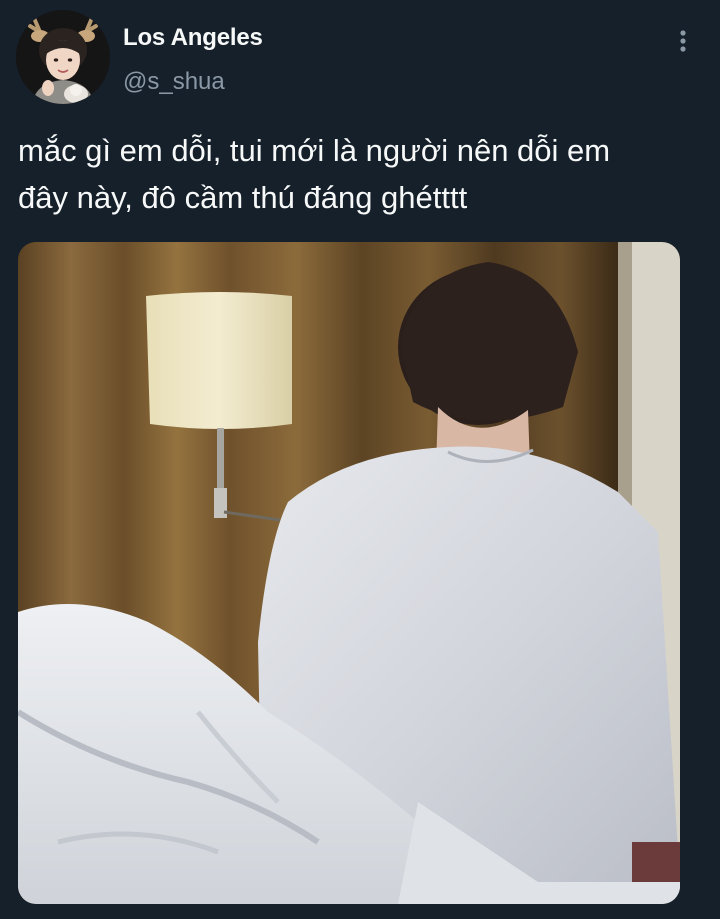 Image resolution: width=720 pixels, height=919 pixels. What do you see at coordinates (193, 38) in the screenshot?
I see `author-display-name: Los Angeles` at bounding box center [193, 38].